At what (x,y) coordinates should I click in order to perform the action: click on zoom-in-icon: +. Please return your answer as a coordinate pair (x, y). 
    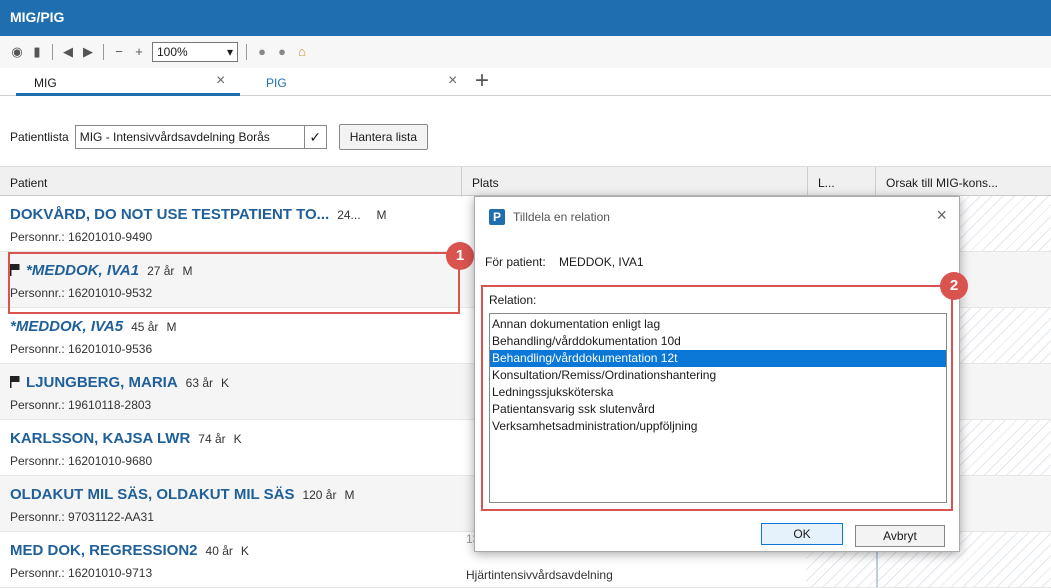
    Looking at the image, I should click on (139, 52).